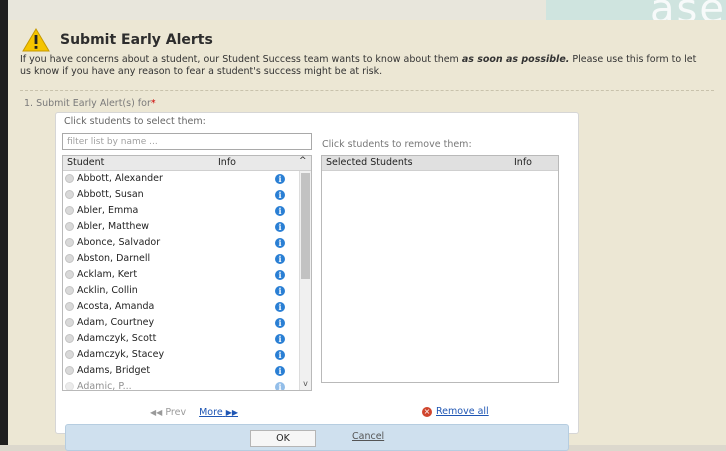 The image size is (726, 451). I want to click on student-row: Abonce, Salvador i, so click(181, 243).